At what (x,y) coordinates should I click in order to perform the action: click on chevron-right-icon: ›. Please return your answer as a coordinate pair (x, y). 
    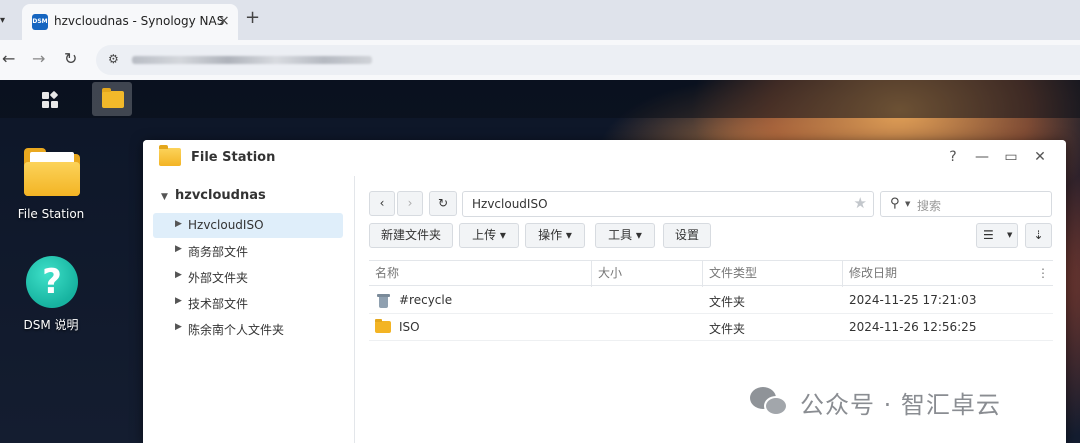
    Looking at the image, I should click on (410, 203).